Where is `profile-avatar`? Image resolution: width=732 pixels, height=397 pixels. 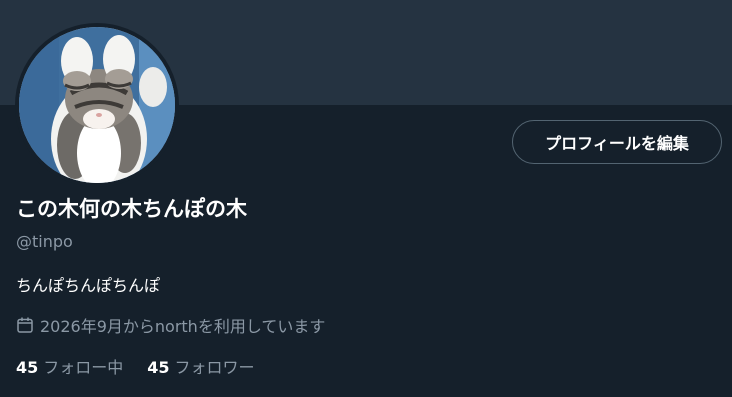
profile-avatar is located at coordinates (97, 105).